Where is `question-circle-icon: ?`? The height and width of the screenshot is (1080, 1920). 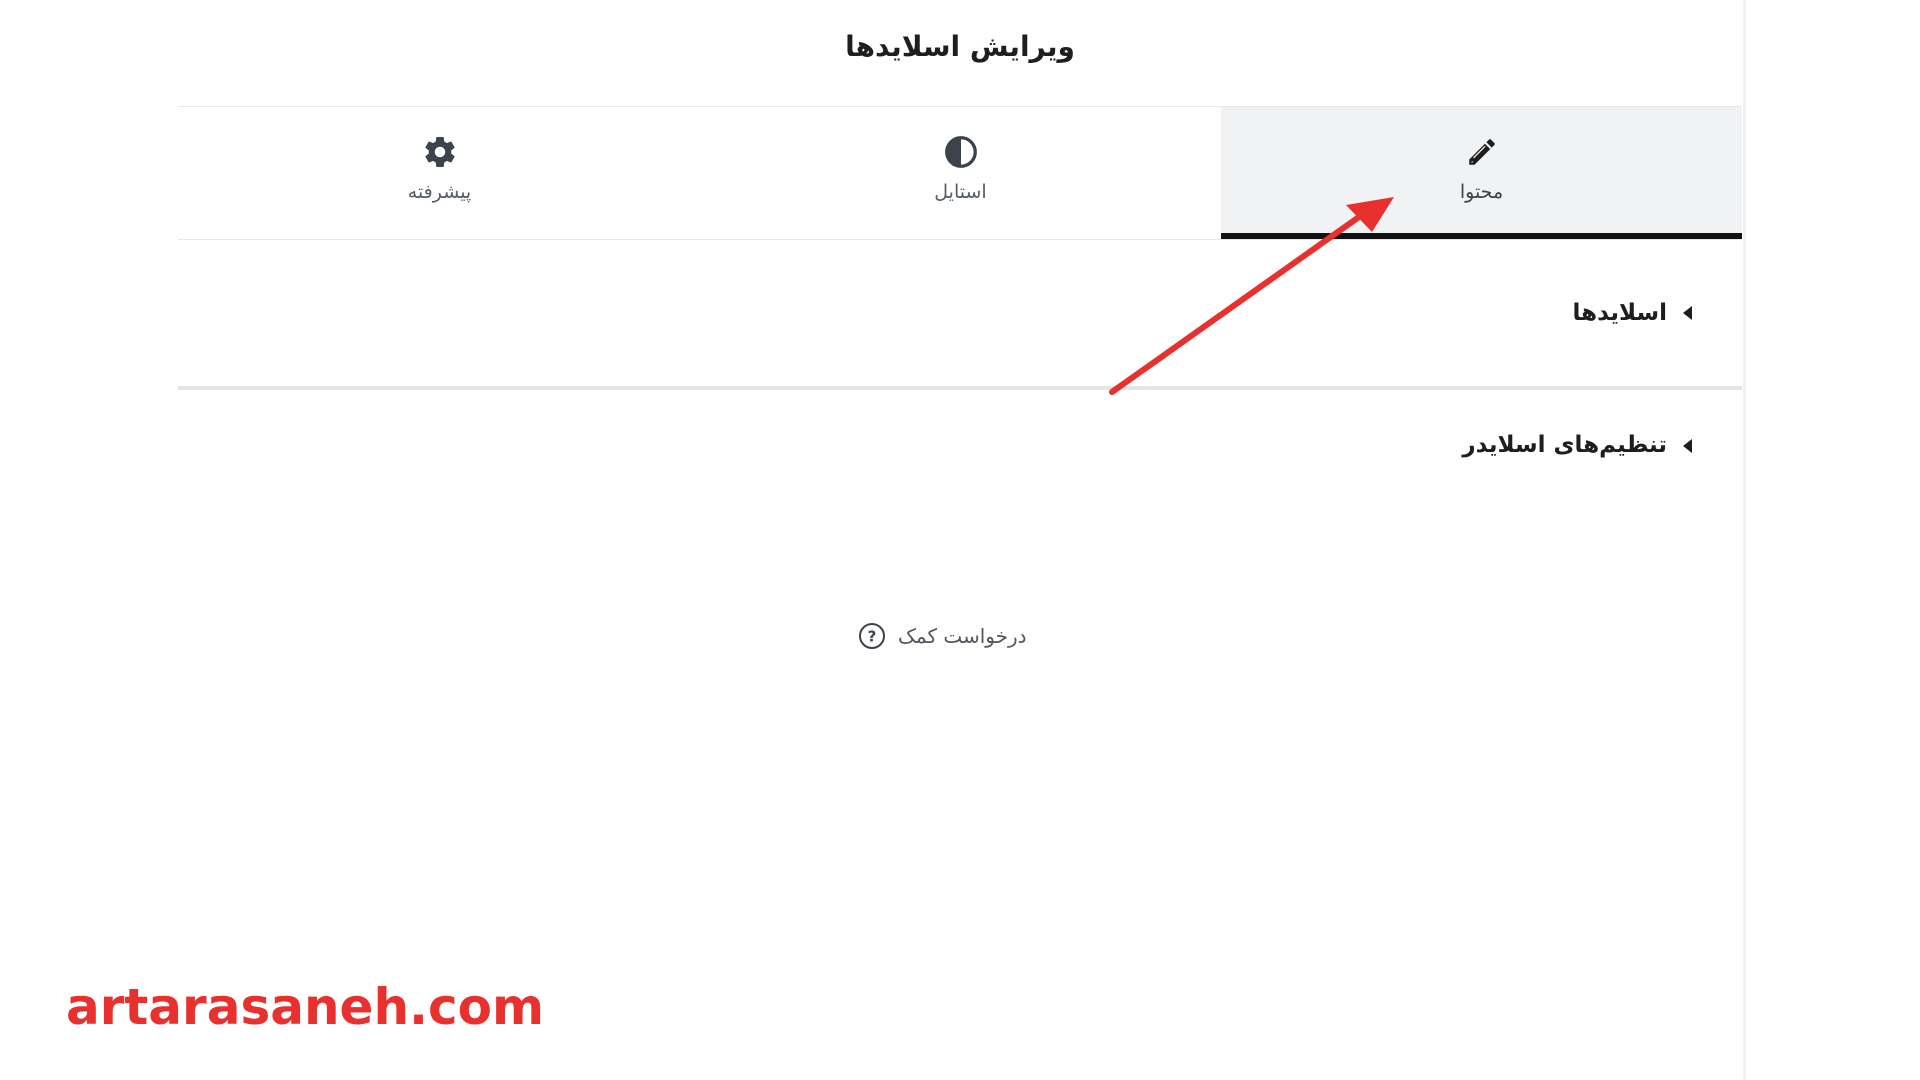 question-circle-icon: ? is located at coordinates (872, 636).